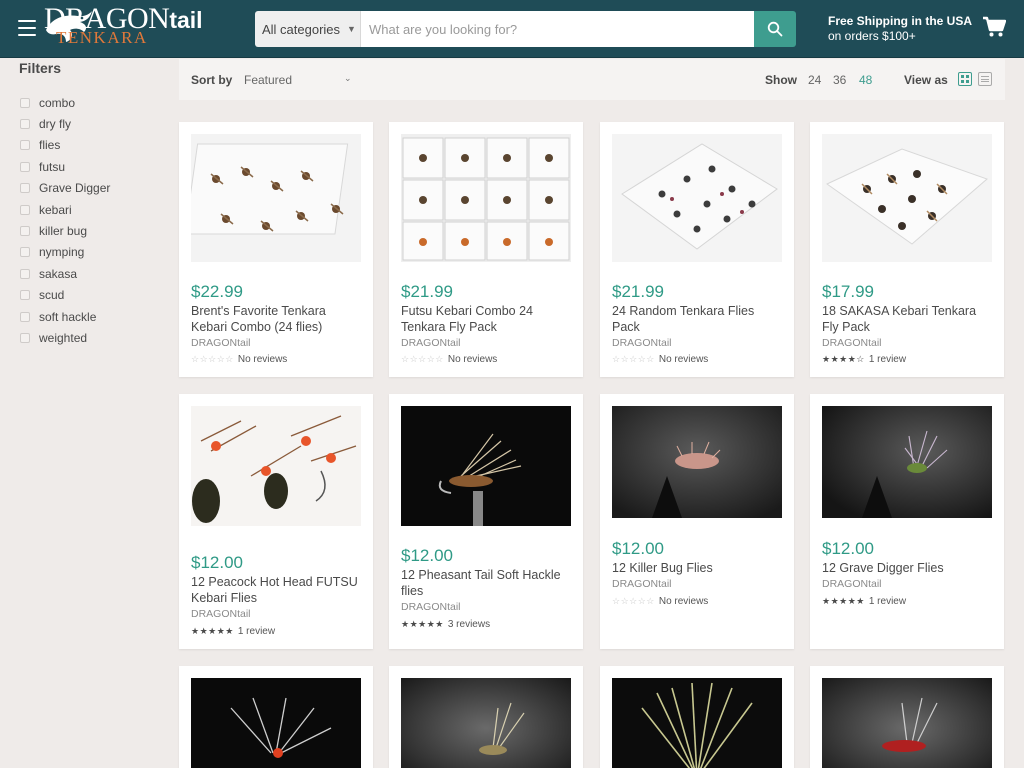  What do you see at coordinates (65, 230) in the screenshot?
I see `filter-item: killer bug` at bounding box center [65, 230].